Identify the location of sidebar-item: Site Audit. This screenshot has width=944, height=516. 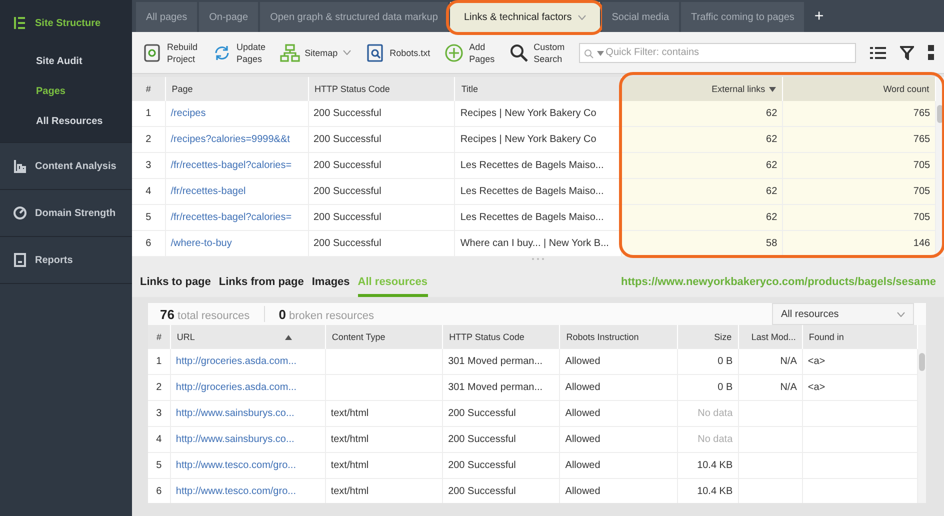
(66, 61).